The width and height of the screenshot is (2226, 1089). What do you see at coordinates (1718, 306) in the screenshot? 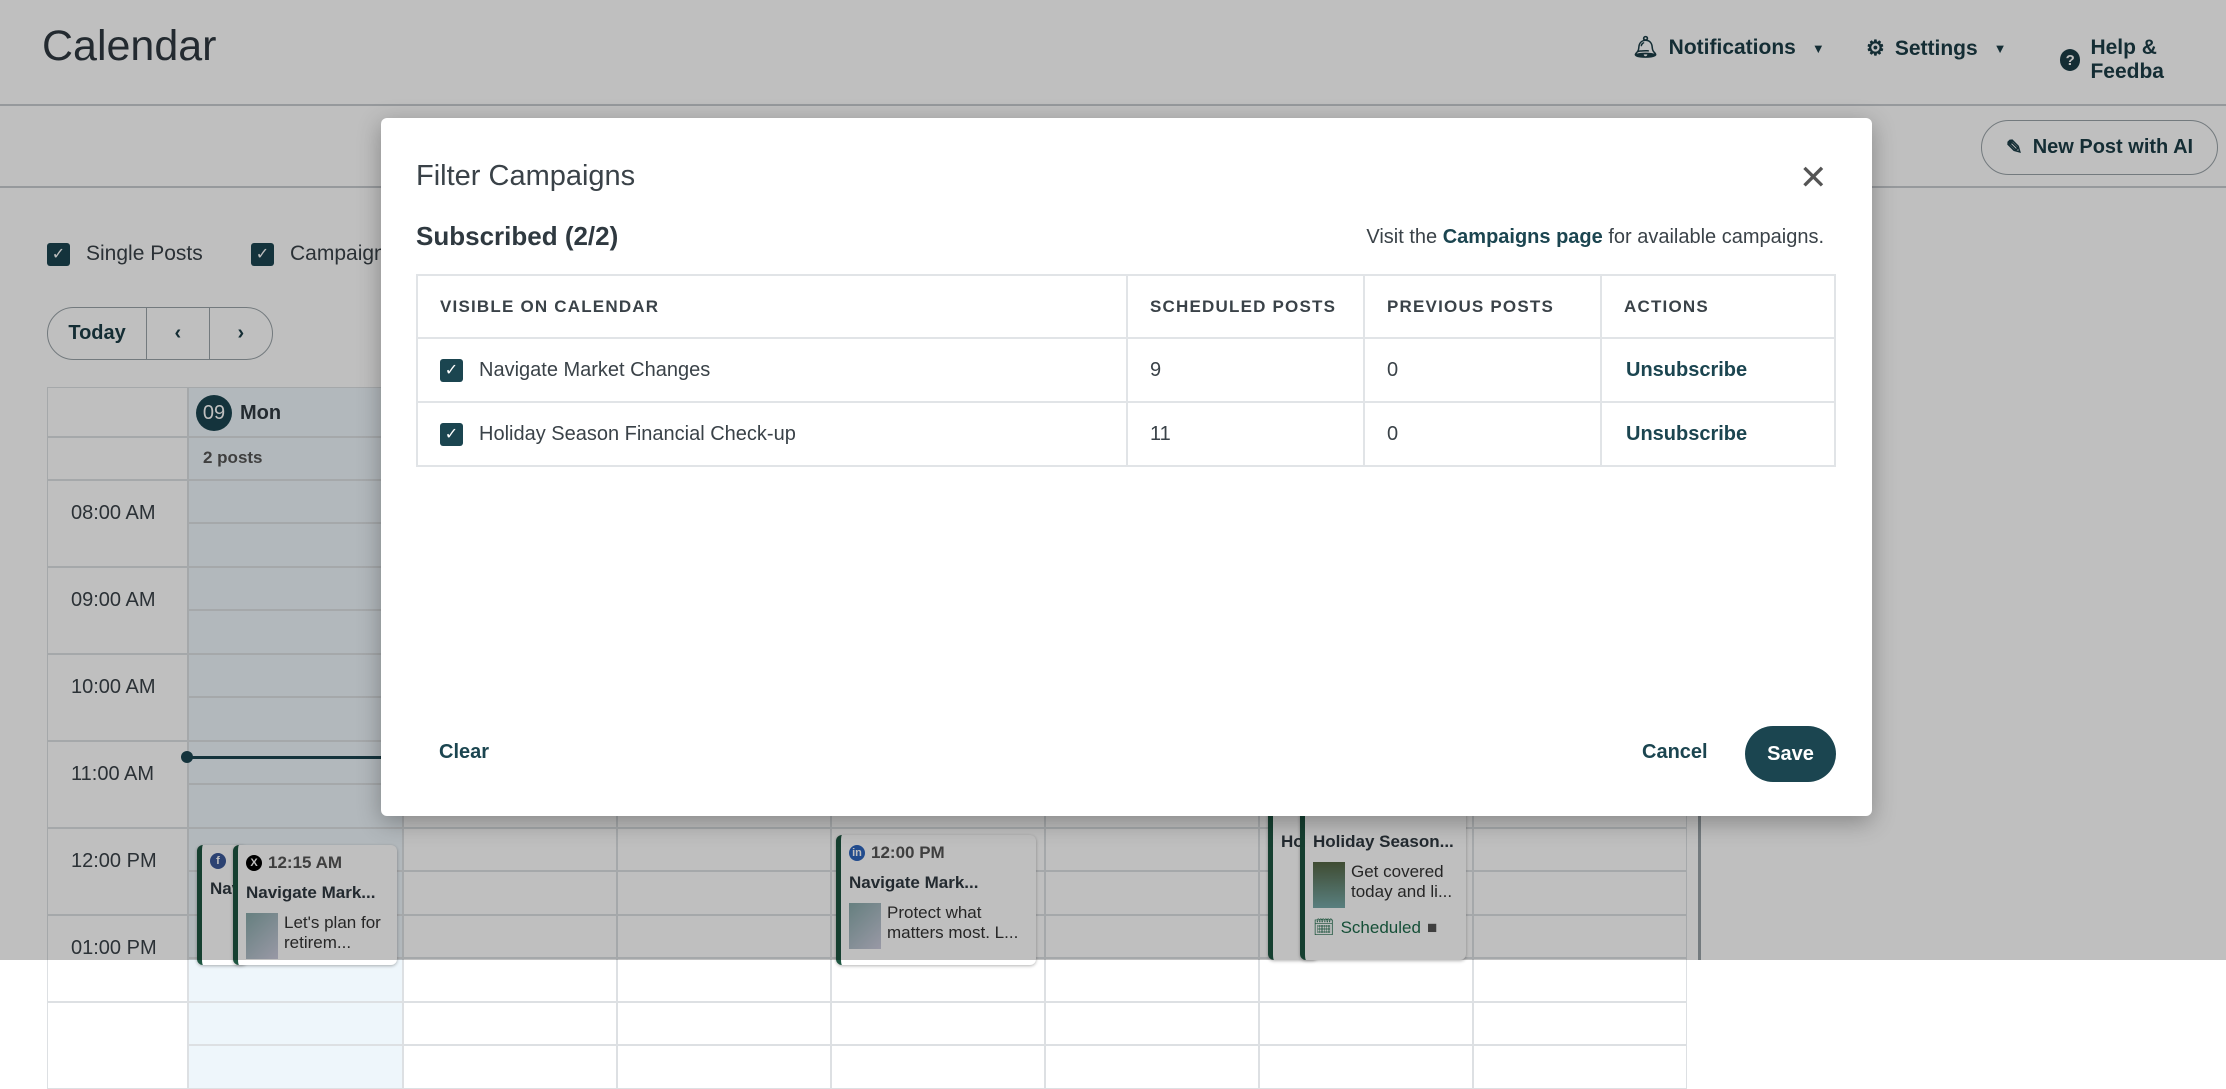
I see `column-header: ACTIONS` at bounding box center [1718, 306].